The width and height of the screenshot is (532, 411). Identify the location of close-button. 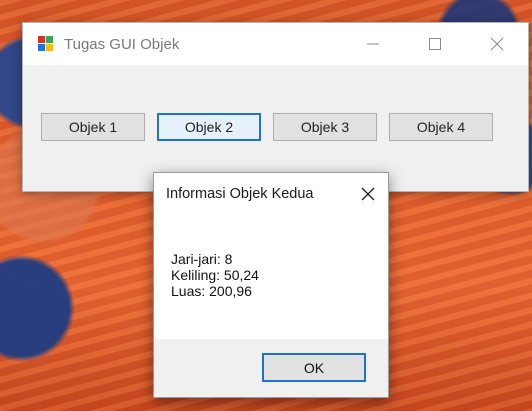
(497, 44).